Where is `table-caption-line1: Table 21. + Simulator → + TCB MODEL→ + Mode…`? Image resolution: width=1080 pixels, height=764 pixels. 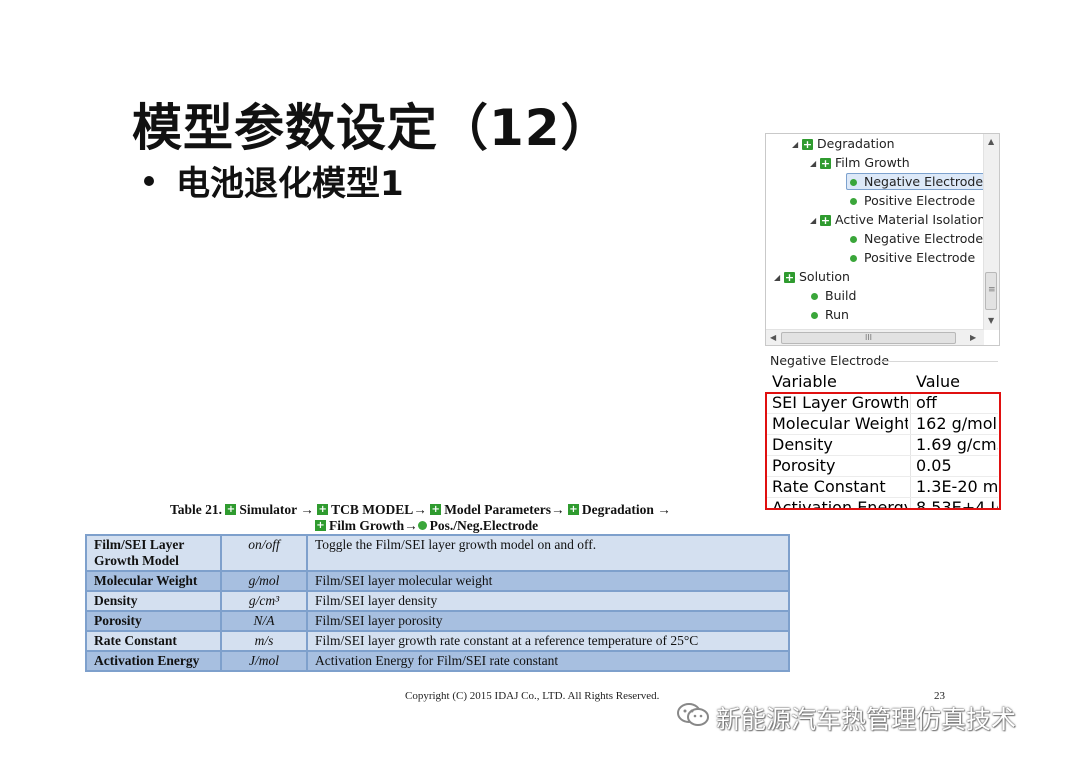
table-caption-line1: Table 21. + Simulator → + TCB MODEL→ + Mode… is located at coordinates (420, 510).